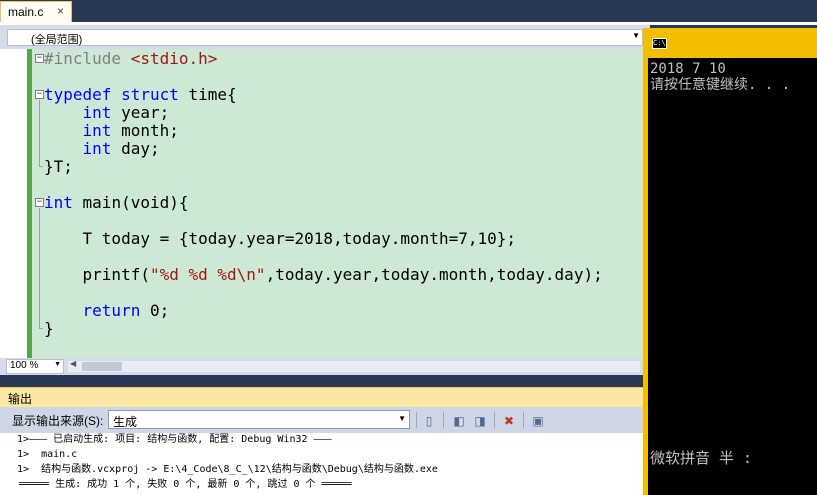 The height and width of the screenshot is (495, 817). Describe the element at coordinates (125, 422) in the screenshot. I see `output-source-value: 生成` at that location.